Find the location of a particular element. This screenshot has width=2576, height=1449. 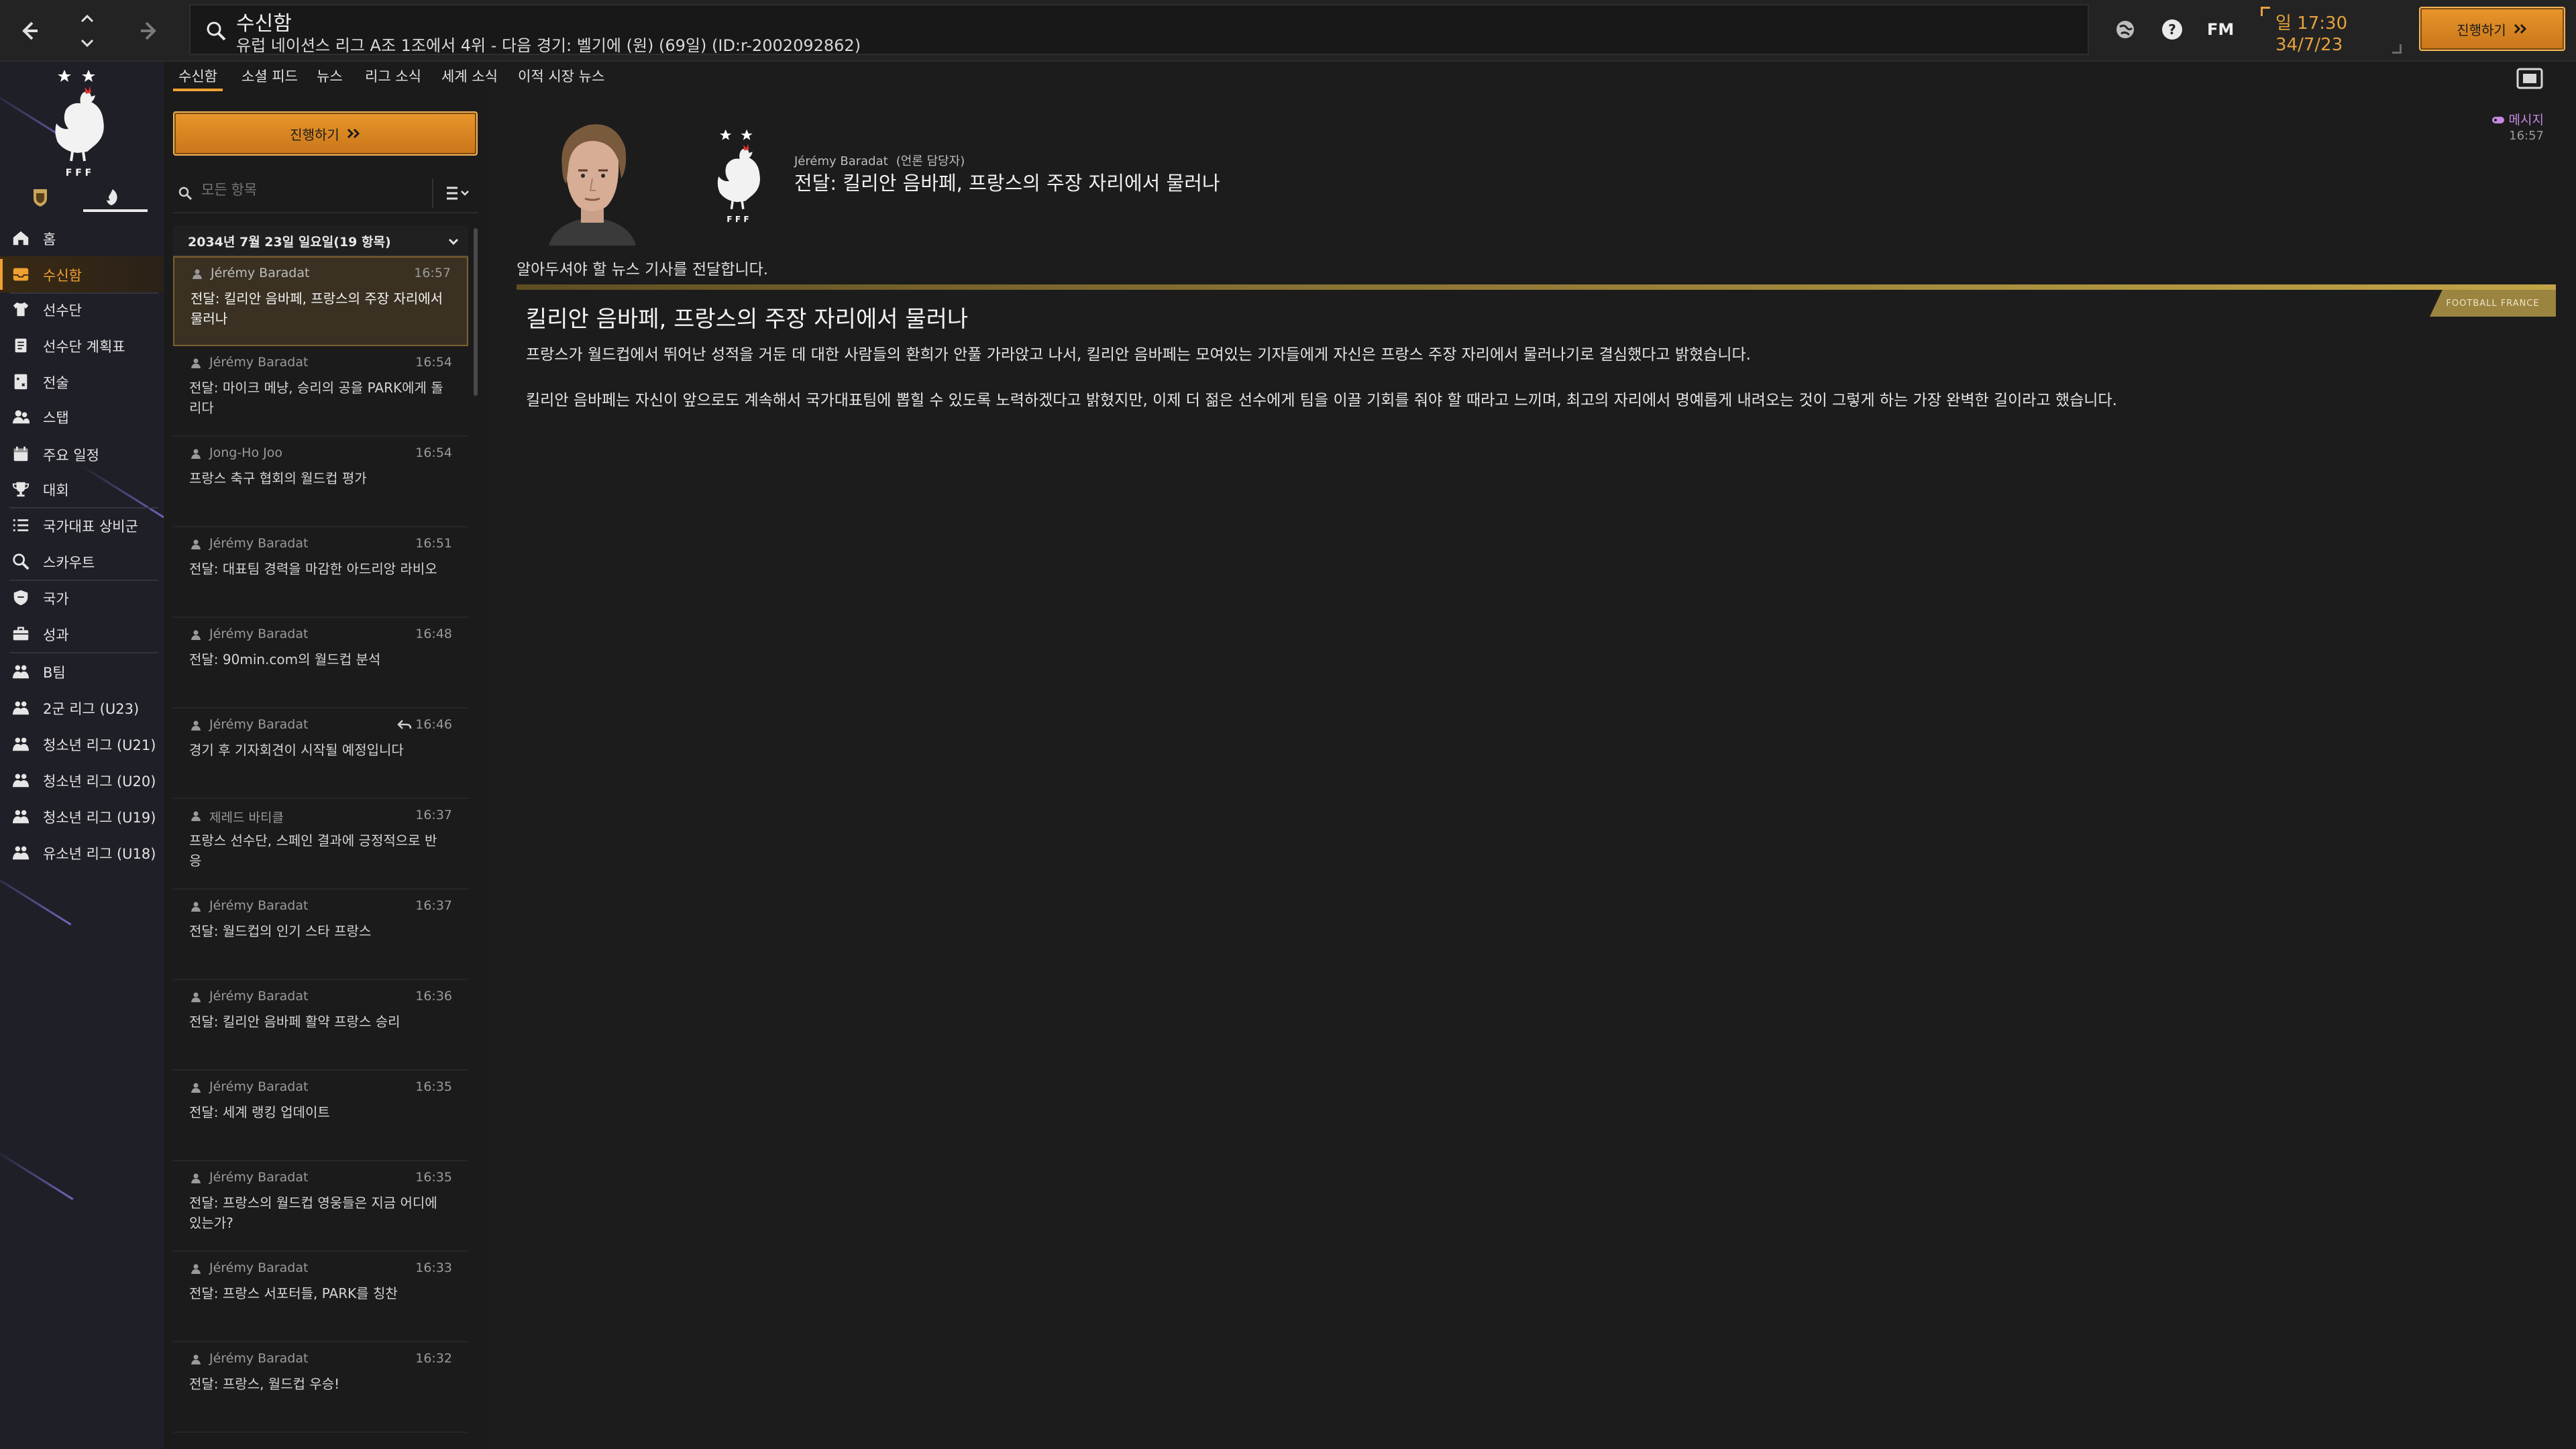

message-list-item: Jérémy Baradat 16:46 경기 후 기자회견이 시작될 예정입니다 is located at coordinates (320, 754).